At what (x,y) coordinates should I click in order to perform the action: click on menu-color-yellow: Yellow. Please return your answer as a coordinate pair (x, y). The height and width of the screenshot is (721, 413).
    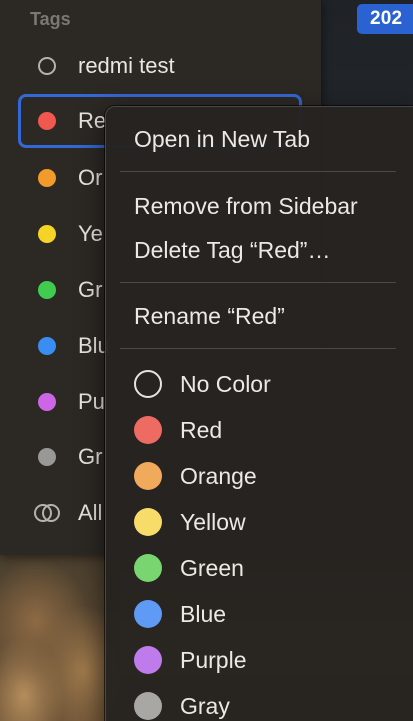
    Looking at the image, I should click on (190, 522).